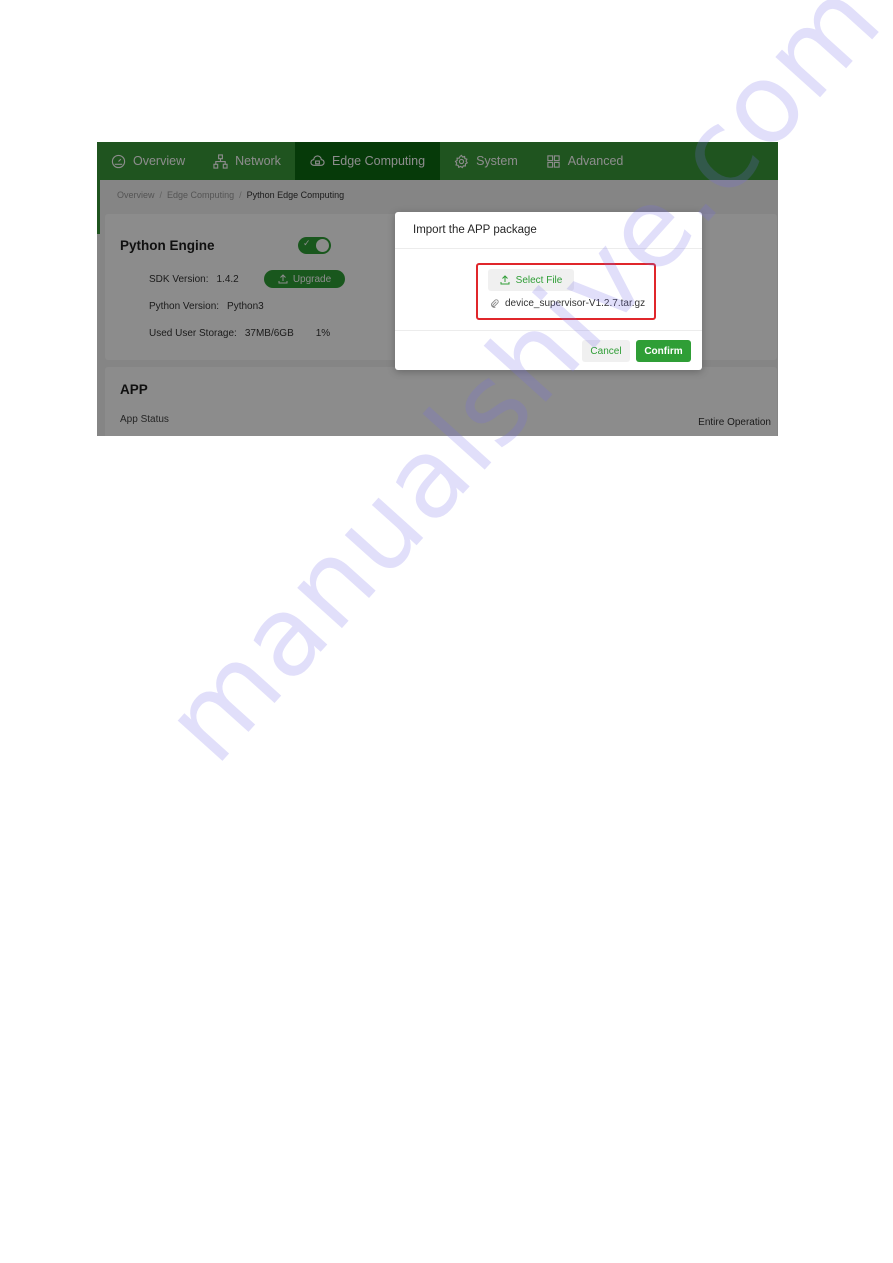  Describe the element at coordinates (539, 280) in the screenshot. I see `select-file-label: Select File` at that location.